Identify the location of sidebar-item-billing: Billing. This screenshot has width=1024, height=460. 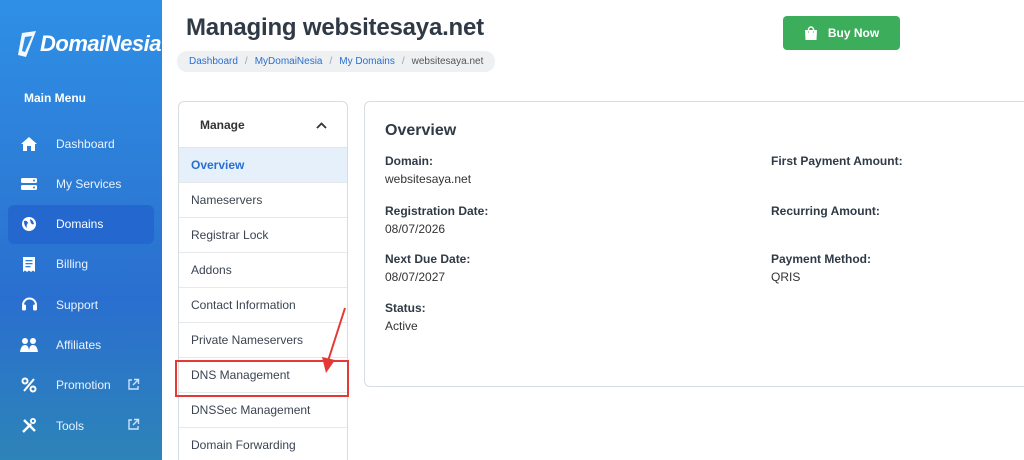
(81, 264).